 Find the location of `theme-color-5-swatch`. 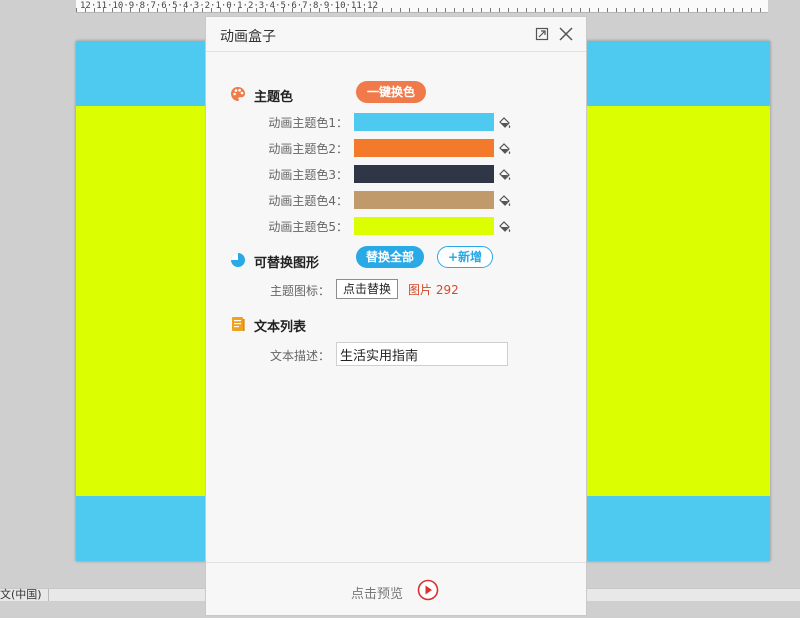

theme-color-5-swatch is located at coordinates (424, 226).